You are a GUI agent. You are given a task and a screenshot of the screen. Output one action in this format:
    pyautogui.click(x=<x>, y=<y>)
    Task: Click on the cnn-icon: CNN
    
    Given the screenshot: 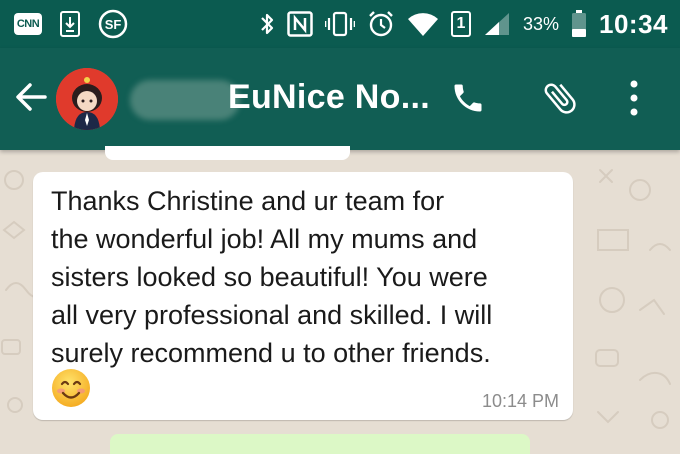 What is the action you would take?
    pyautogui.click(x=28, y=24)
    